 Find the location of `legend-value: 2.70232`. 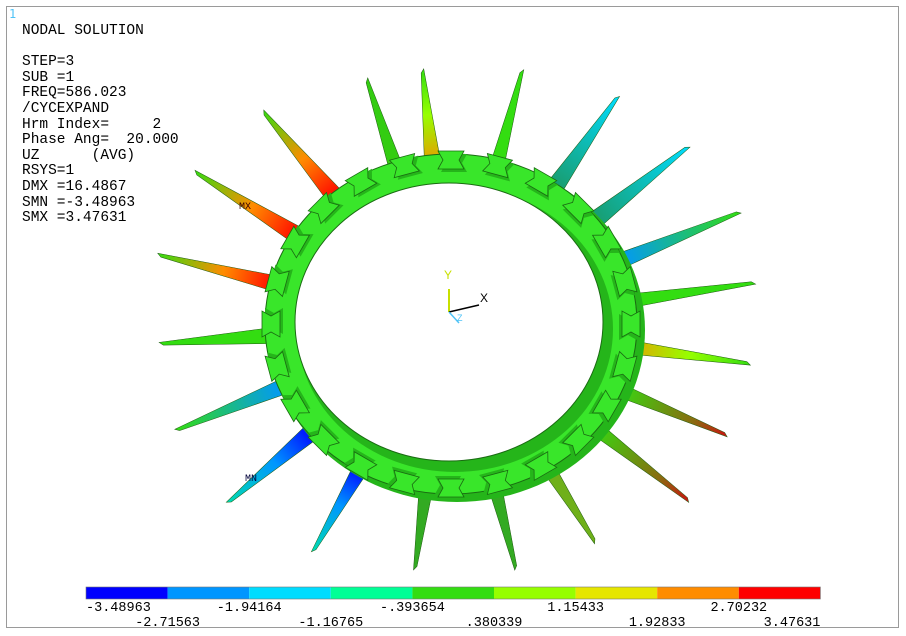

legend-value: 2.70232 is located at coordinates (738, 608).